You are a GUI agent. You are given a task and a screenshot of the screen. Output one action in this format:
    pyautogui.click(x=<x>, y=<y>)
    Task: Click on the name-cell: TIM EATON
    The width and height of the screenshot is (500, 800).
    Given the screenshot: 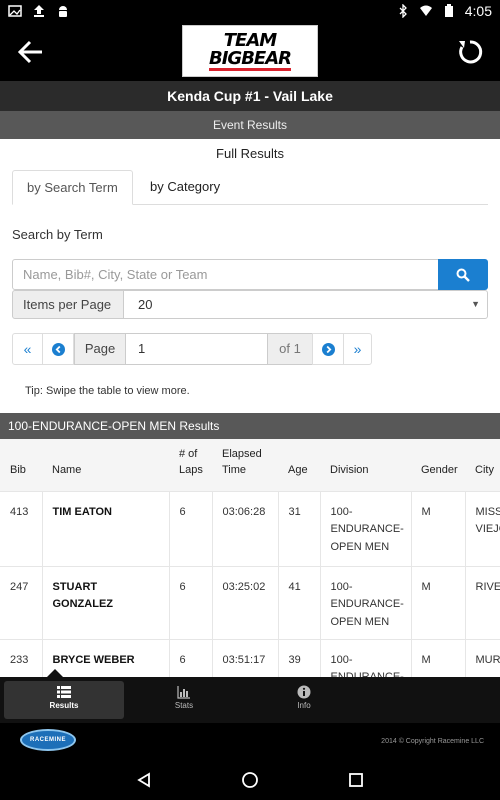 What is the action you would take?
    pyautogui.click(x=105, y=528)
    